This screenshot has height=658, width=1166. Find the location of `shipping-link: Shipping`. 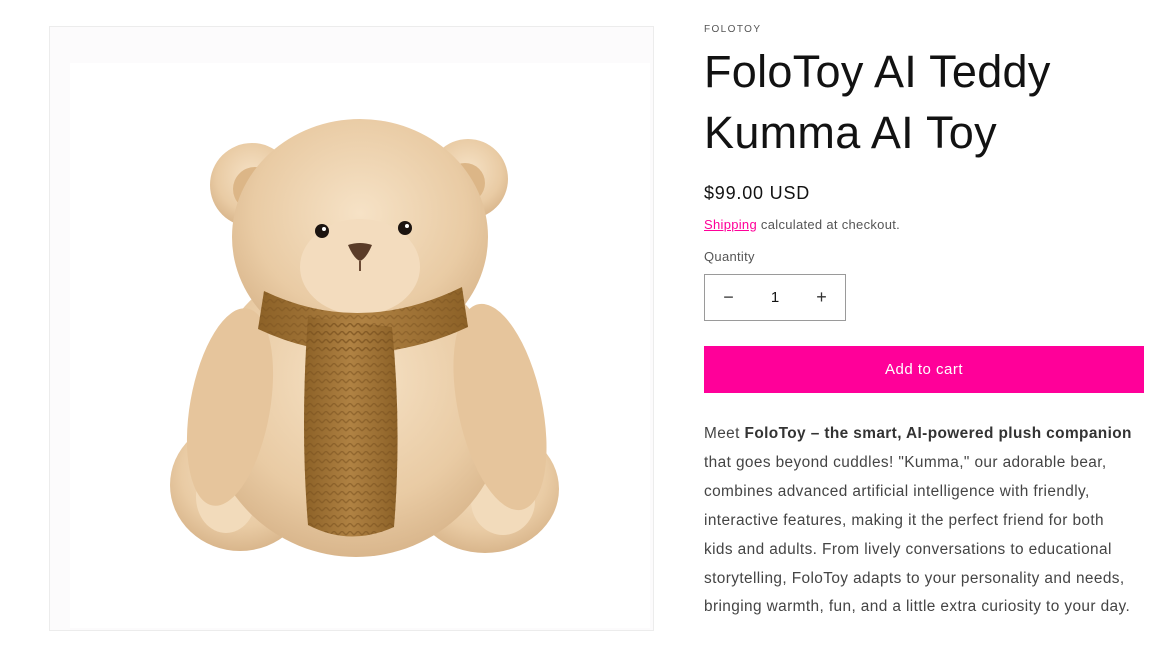

shipping-link: Shipping is located at coordinates (730, 224).